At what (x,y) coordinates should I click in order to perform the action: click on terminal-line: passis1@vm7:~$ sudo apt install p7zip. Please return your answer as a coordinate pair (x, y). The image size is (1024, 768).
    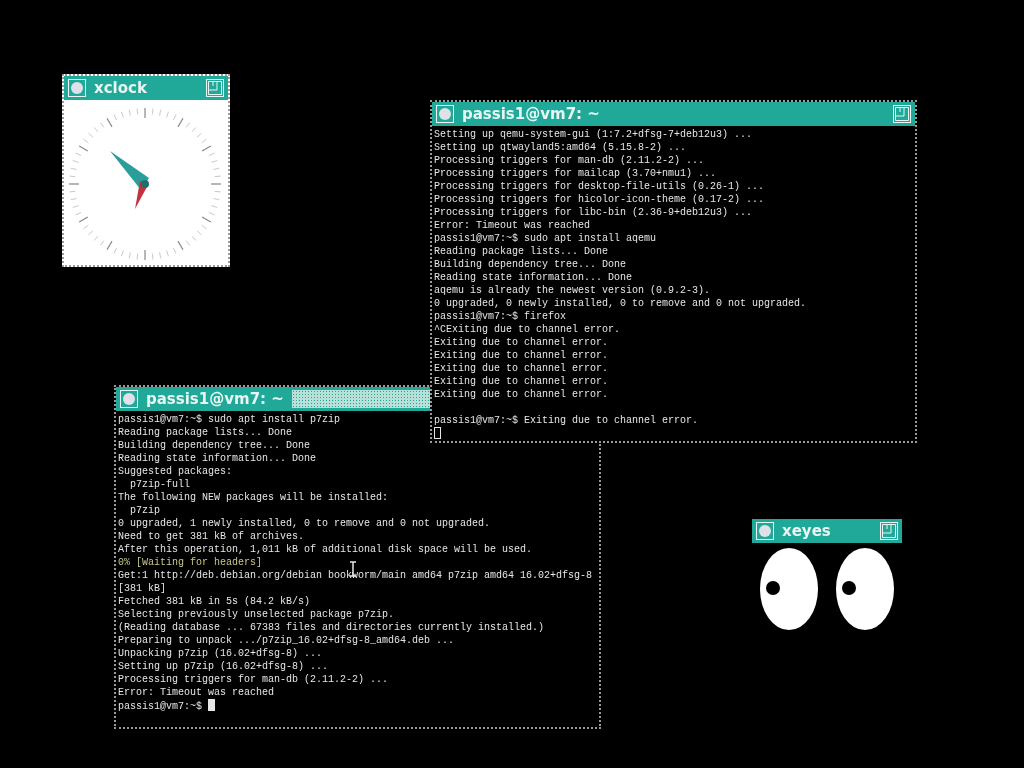
    Looking at the image, I should click on (229, 419).